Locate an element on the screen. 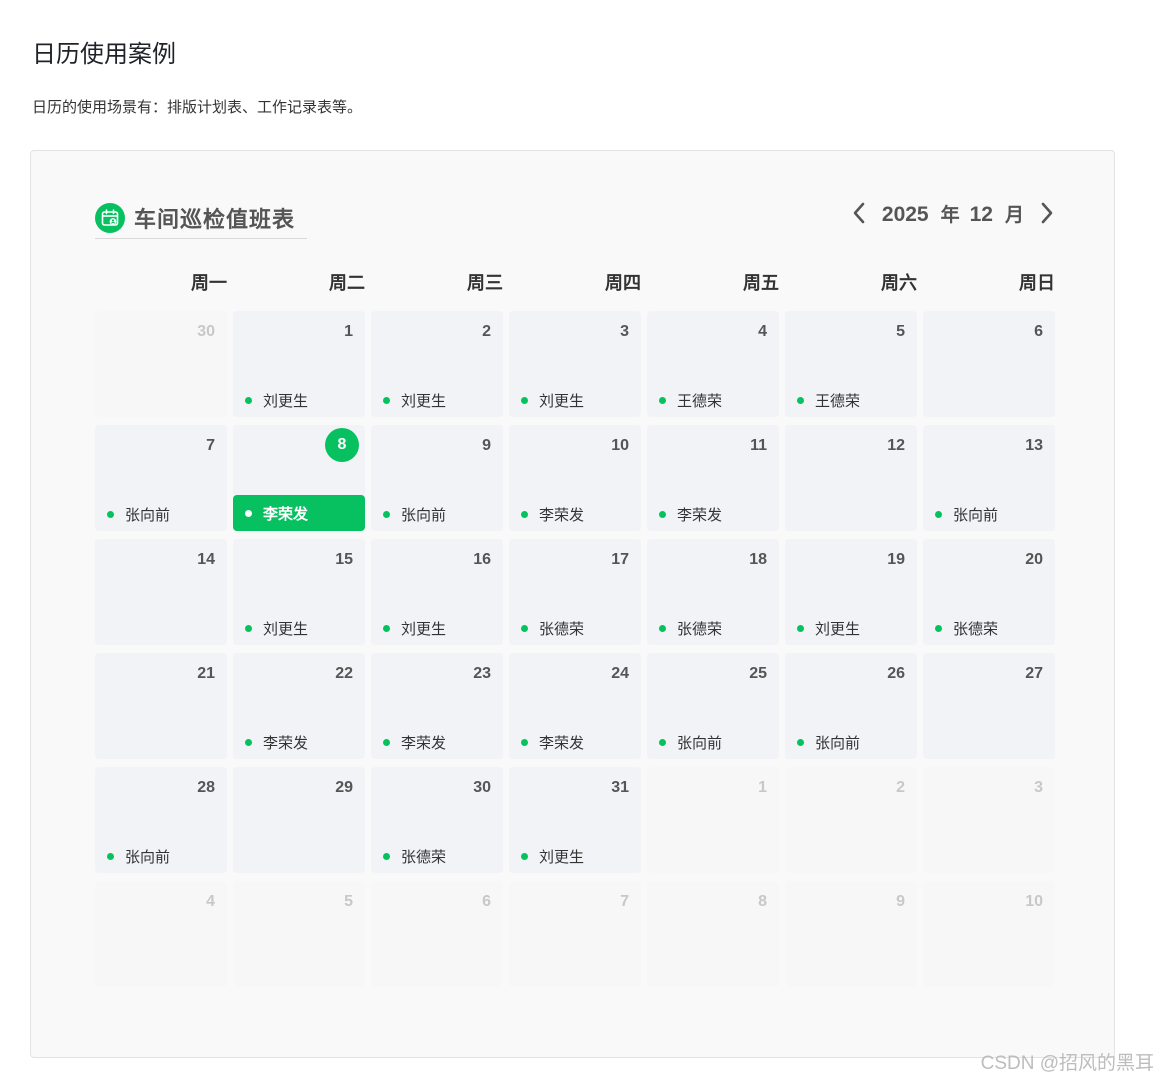 This screenshot has width=1158, height=1081. day-number: 15 is located at coordinates (344, 559).